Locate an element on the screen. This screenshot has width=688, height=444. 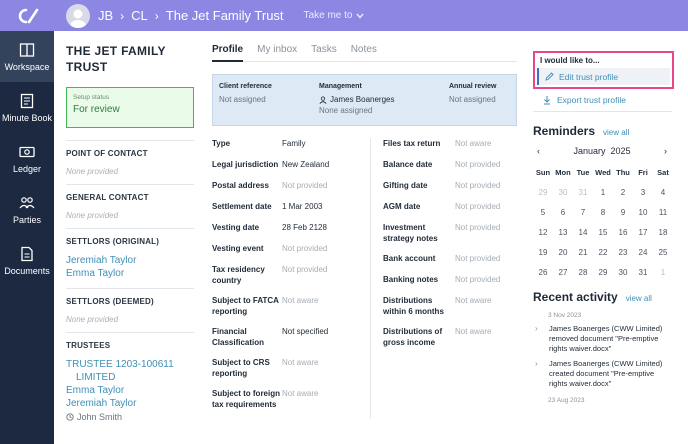
client-reference: Client reference Not assigned is located at coordinates (269, 104).